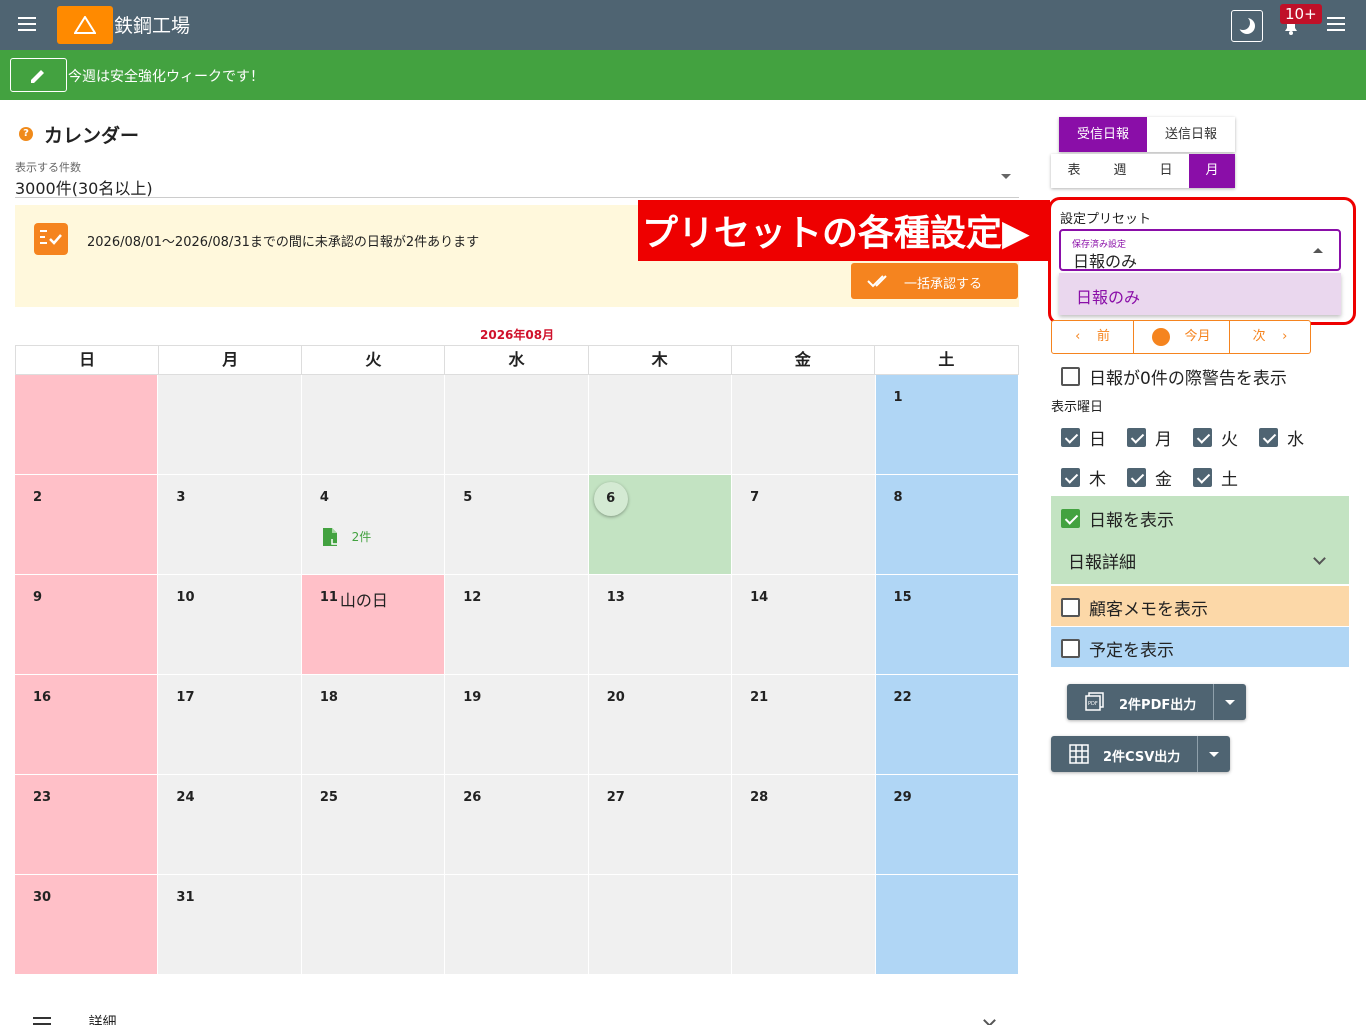 The image size is (1366, 1025). Describe the element at coordinates (1166, 171) in the screenshot. I see `view-day: 日` at that location.